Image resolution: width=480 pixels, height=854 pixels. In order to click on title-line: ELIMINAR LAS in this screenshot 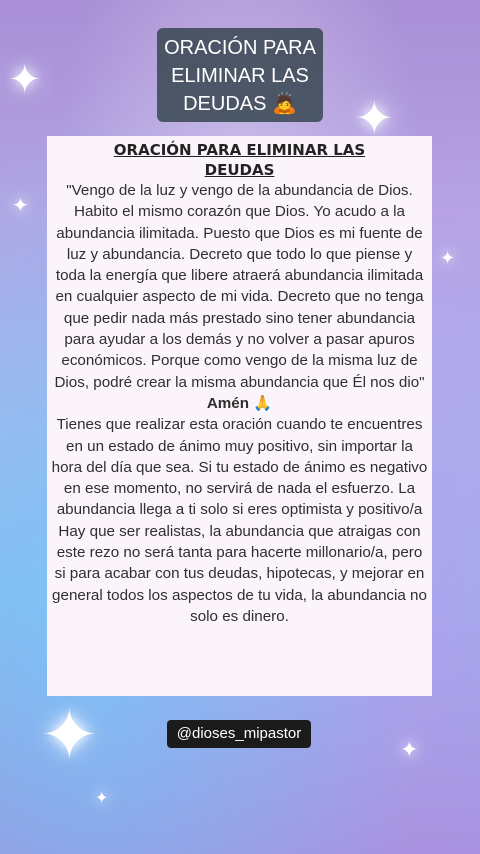, I will do `click(240, 76)`.